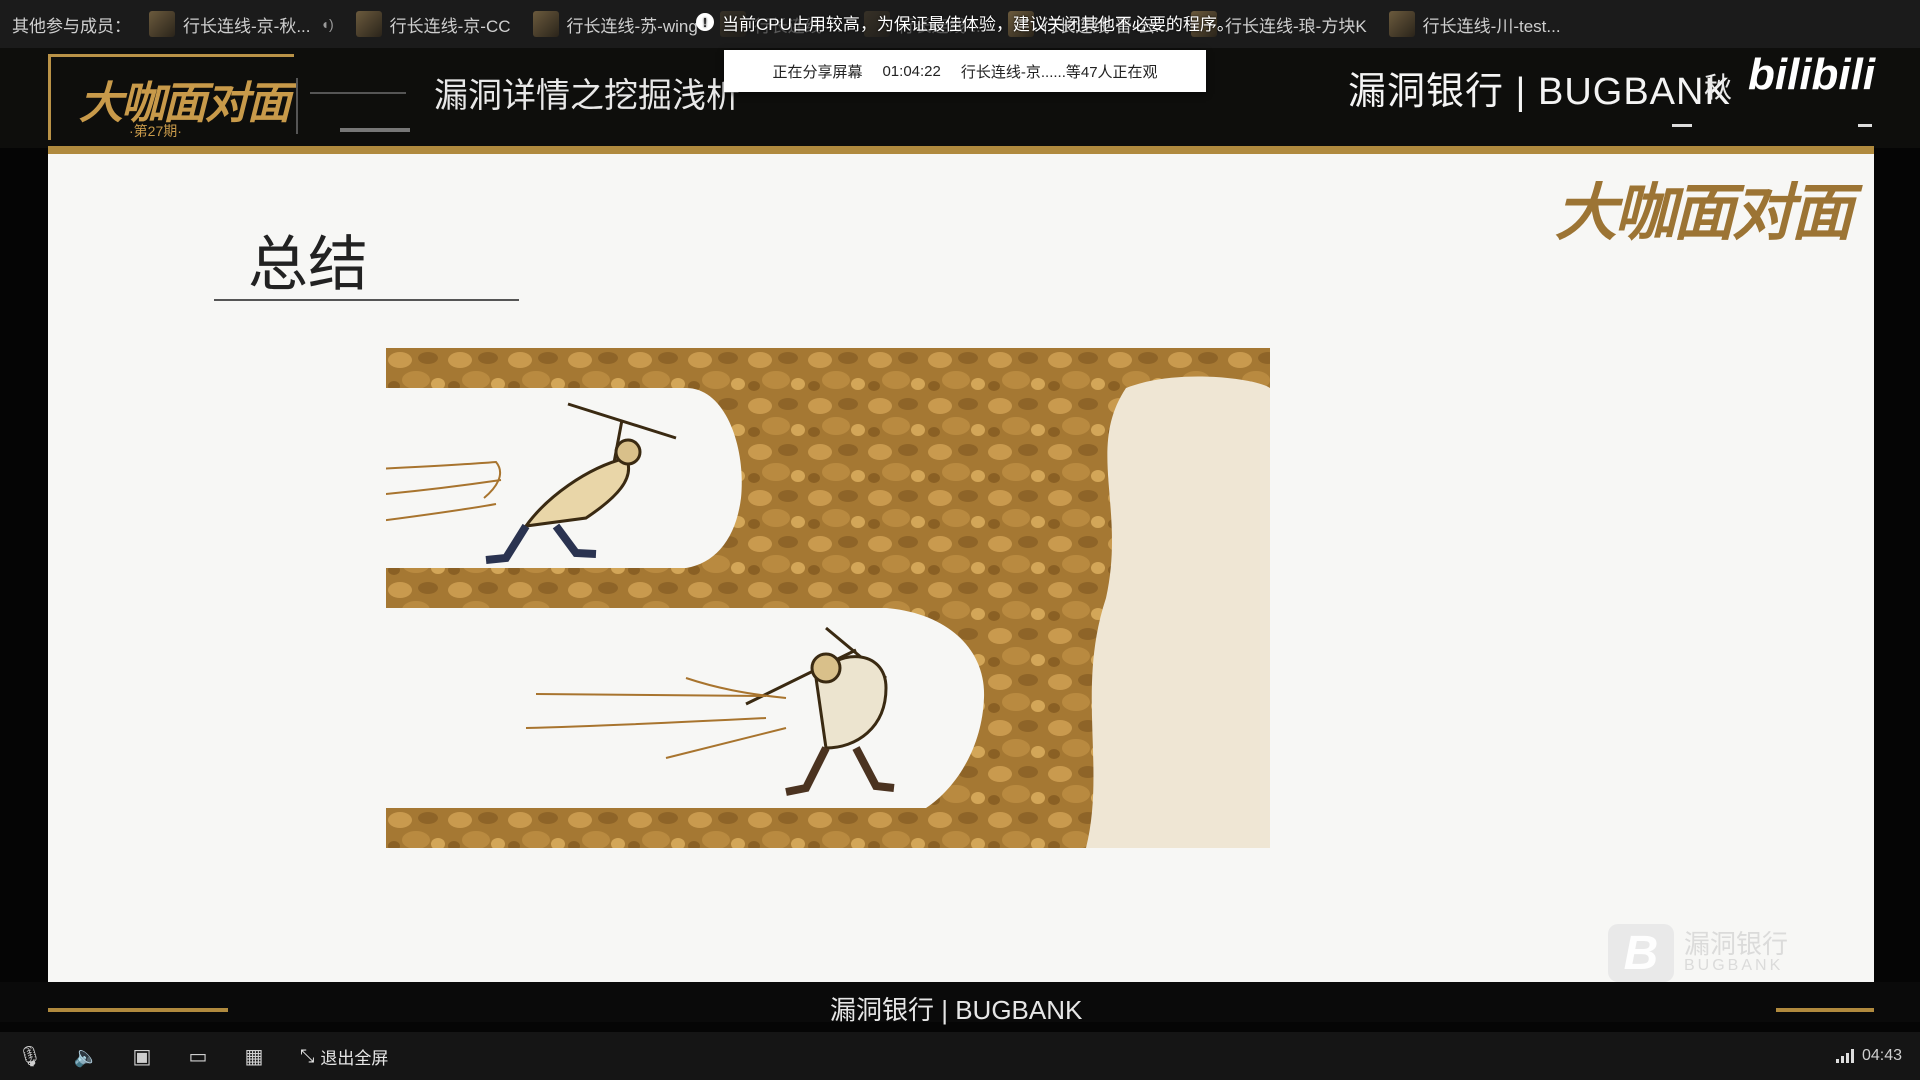  What do you see at coordinates (1718, 87) in the screenshot?
I see `brand-sub: 秋` at bounding box center [1718, 87].